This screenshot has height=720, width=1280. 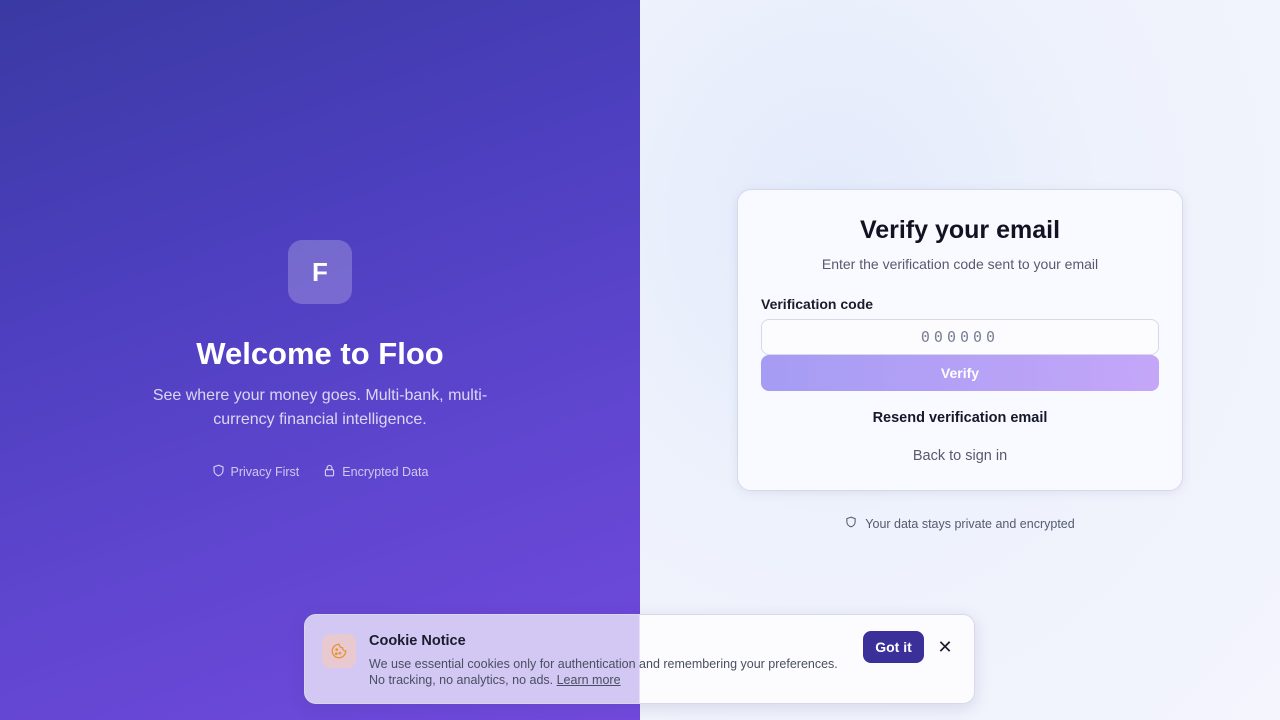 I want to click on resend-verification-button: Resend verification email, so click(x=960, y=418).